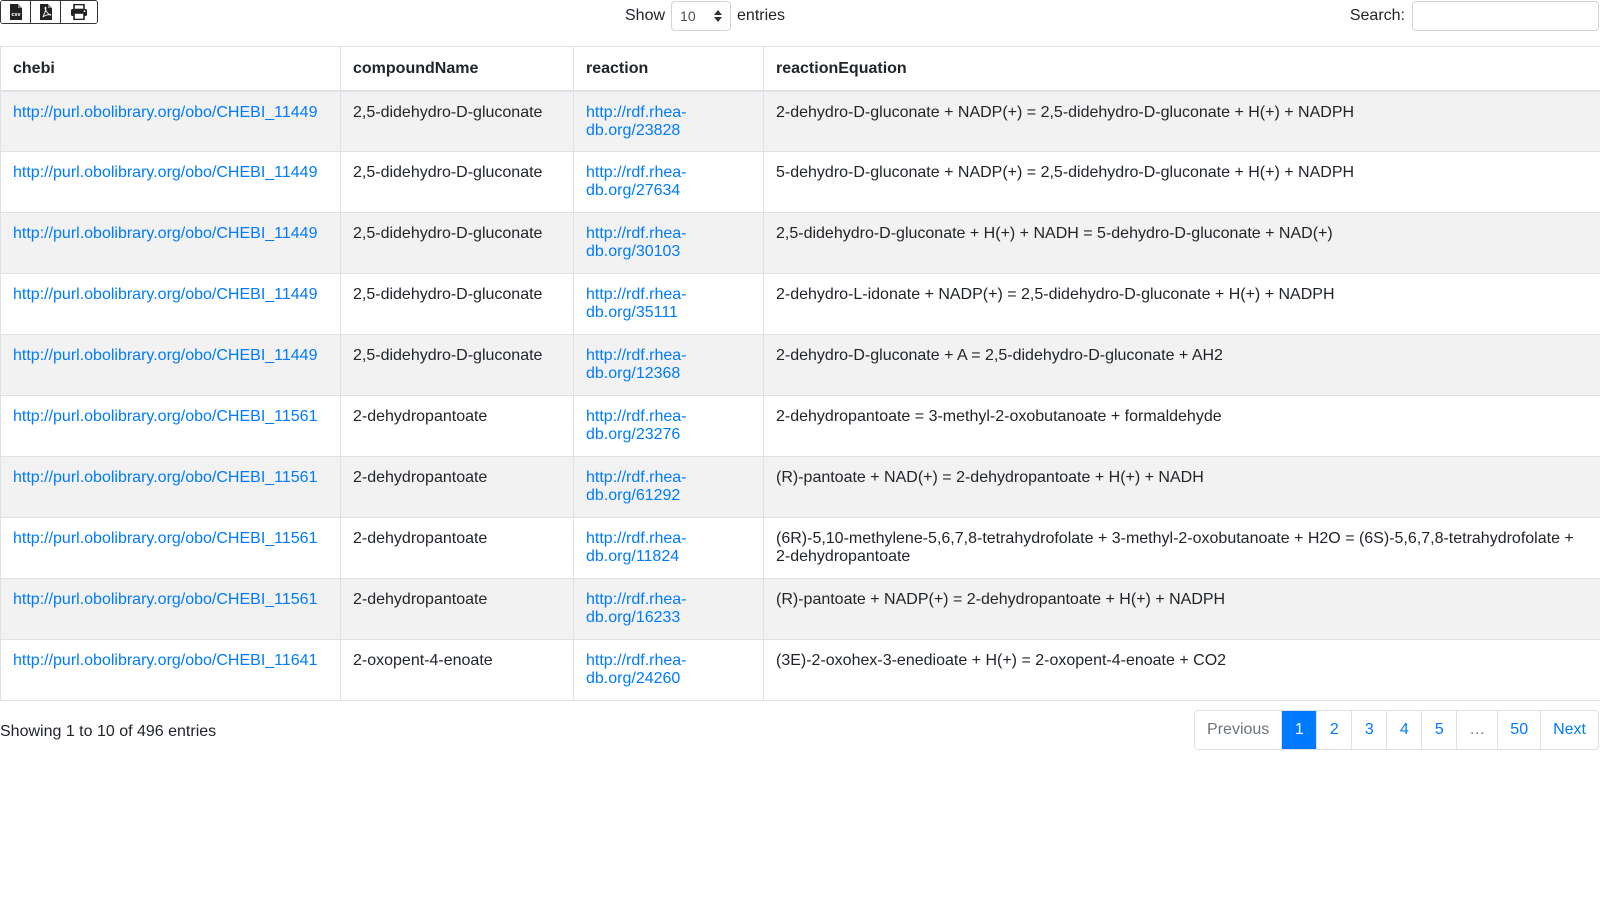  What do you see at coordinates (1181, 69) in the screenshot?
I see `column-header-reactionequation: reactionEquation` at bounding box center [1181, 69].